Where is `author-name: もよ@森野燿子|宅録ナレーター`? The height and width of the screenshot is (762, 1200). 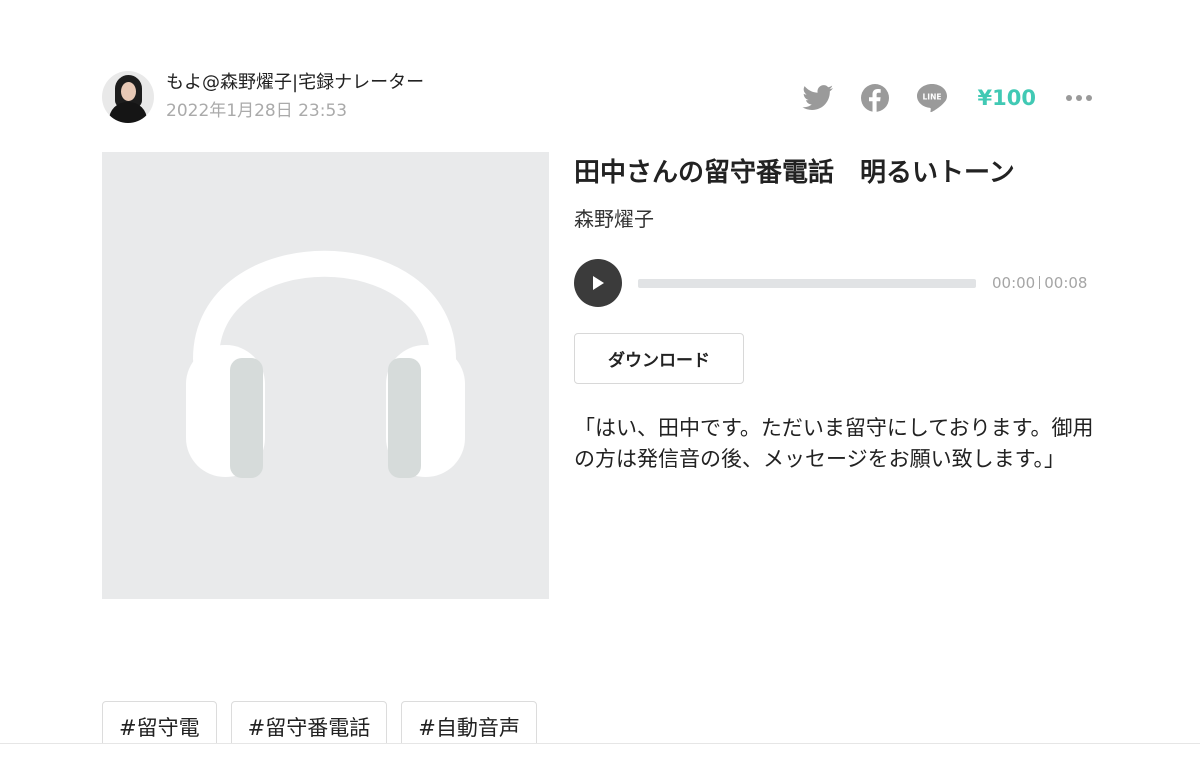
author-name: もよ@森野燿子|宅録ナレーター is located at coordinates (295, 83).